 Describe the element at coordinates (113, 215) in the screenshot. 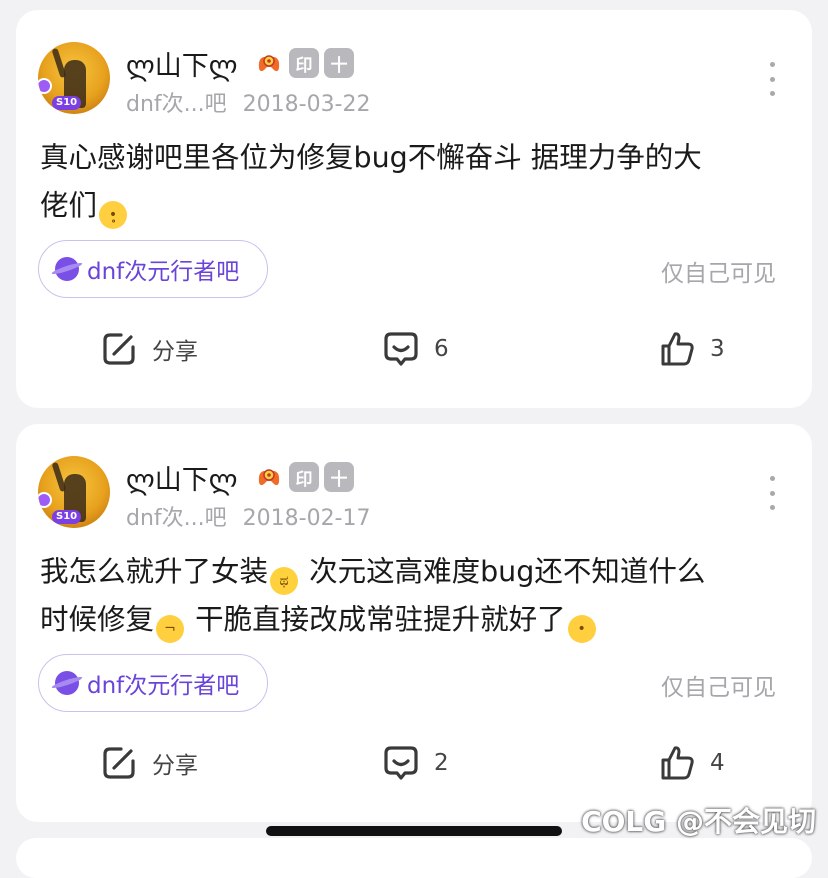

I see `pleading-face-emoji-icon: •̥̥` at that location.